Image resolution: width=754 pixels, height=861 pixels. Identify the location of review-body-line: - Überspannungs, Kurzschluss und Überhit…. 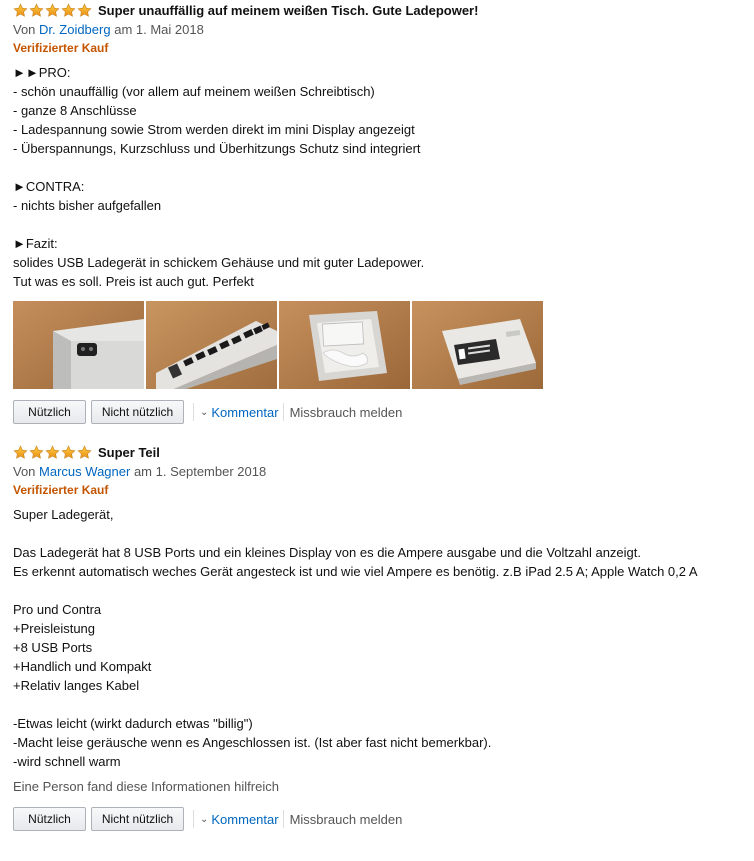
(217, 148).